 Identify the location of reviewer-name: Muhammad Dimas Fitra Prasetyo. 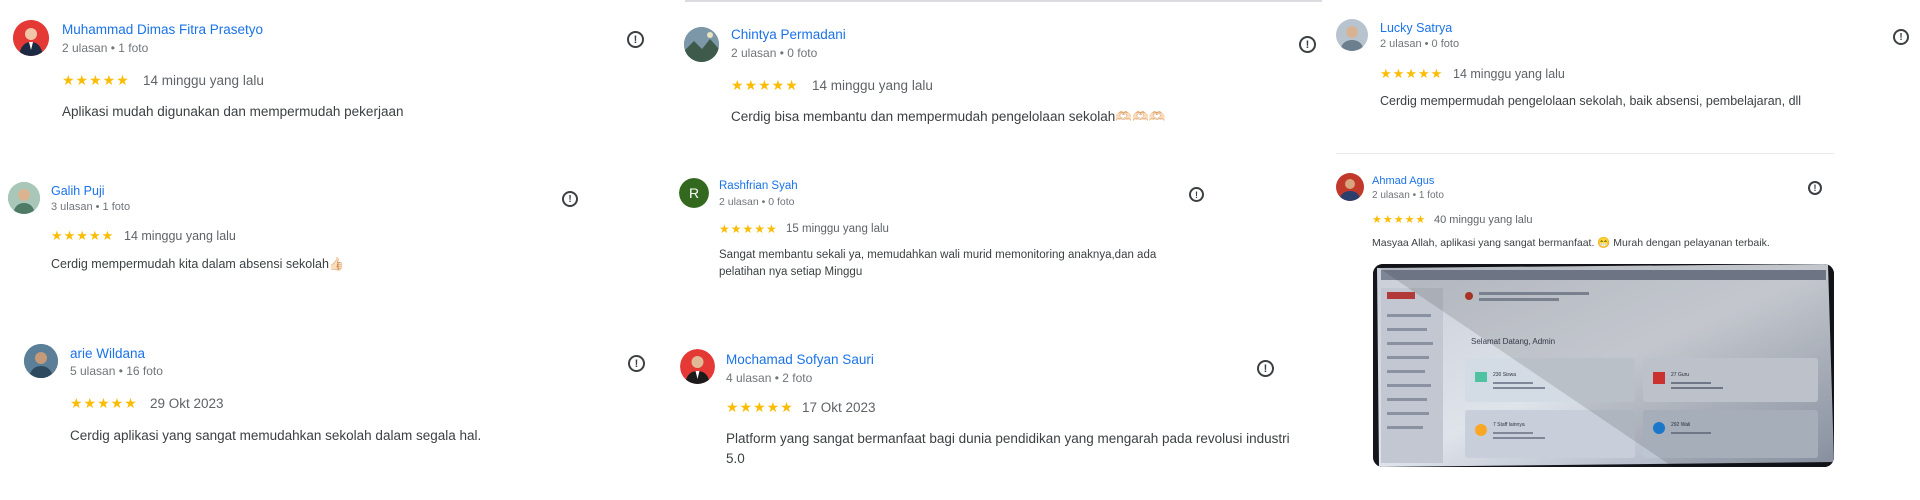
(162, 29).